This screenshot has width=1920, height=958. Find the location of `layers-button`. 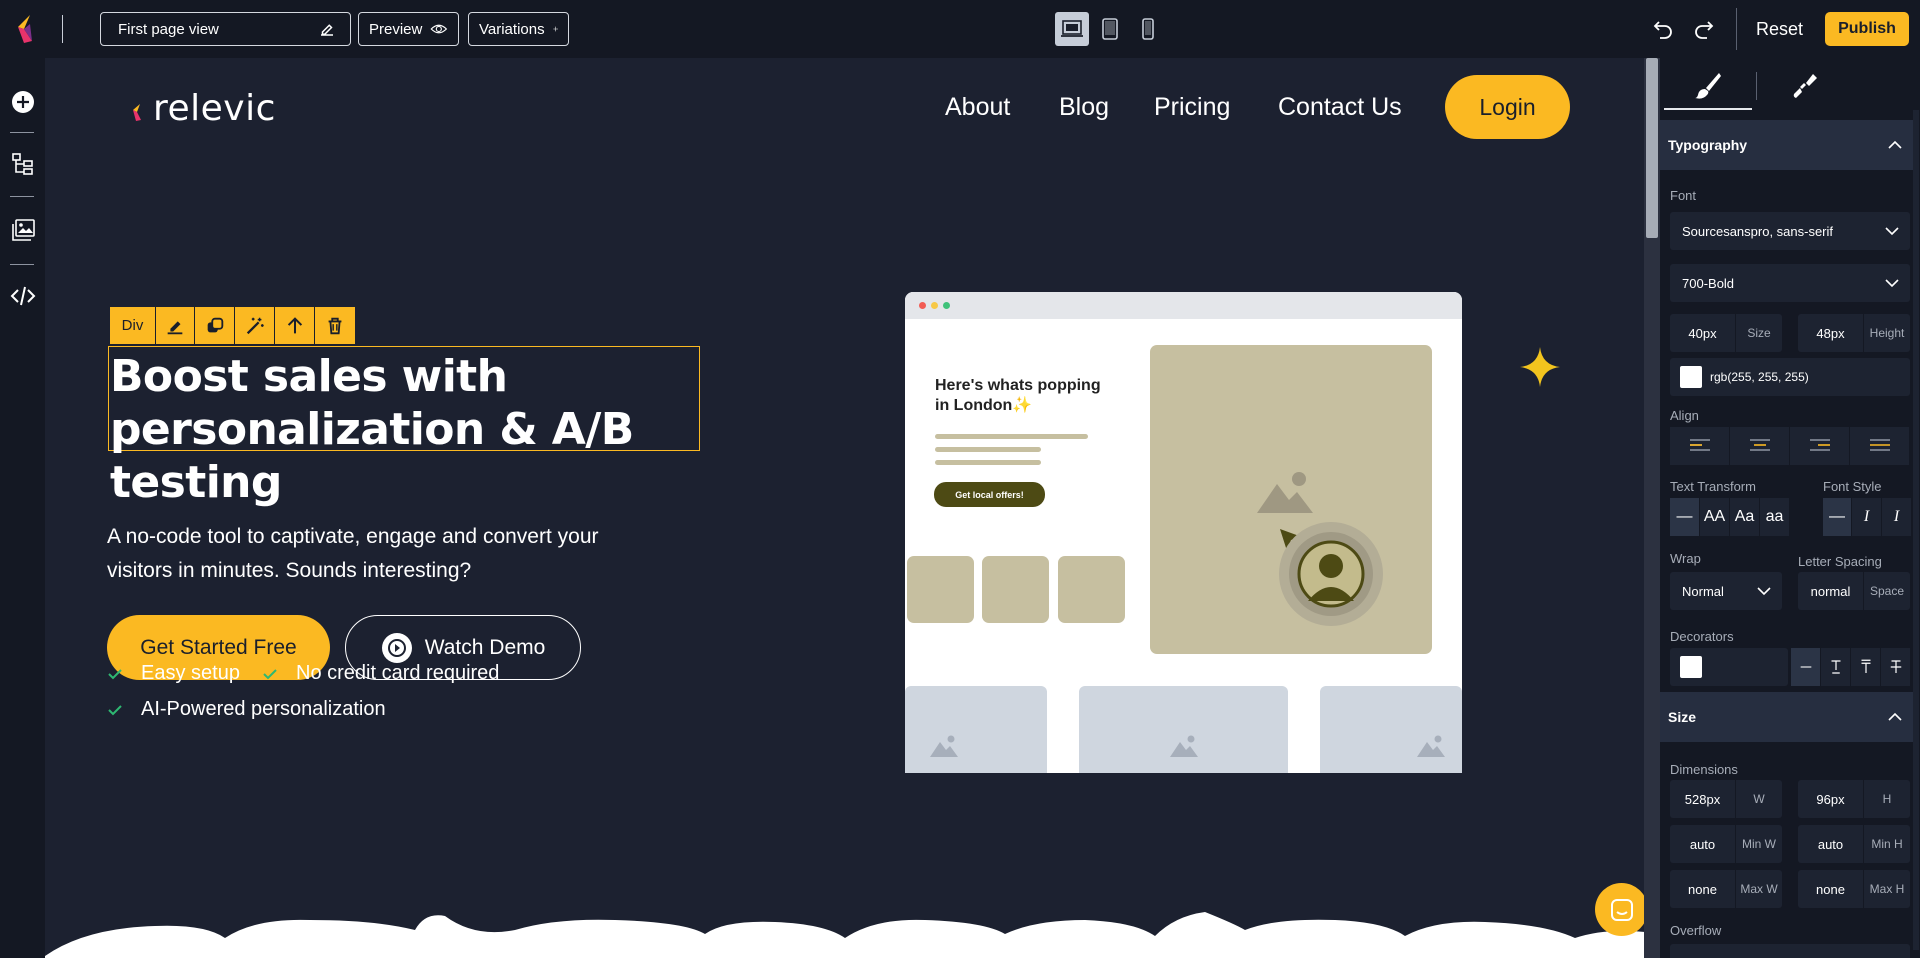

layers-button is located at coordinates (23, 164).